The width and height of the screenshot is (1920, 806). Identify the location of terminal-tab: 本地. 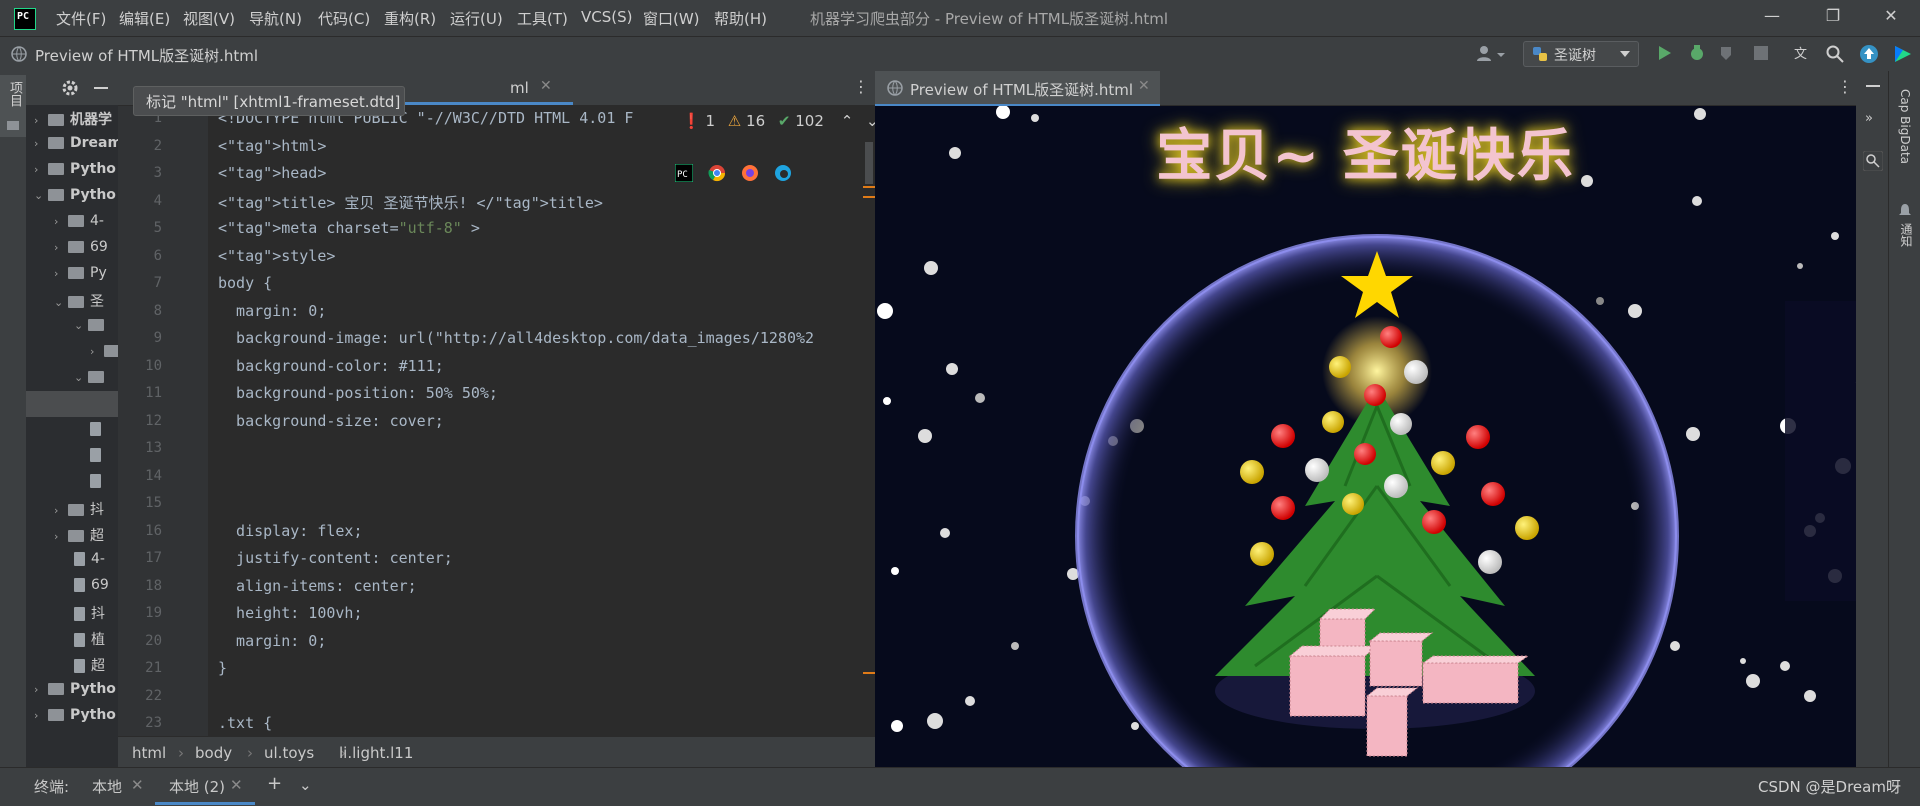
(107, 786).